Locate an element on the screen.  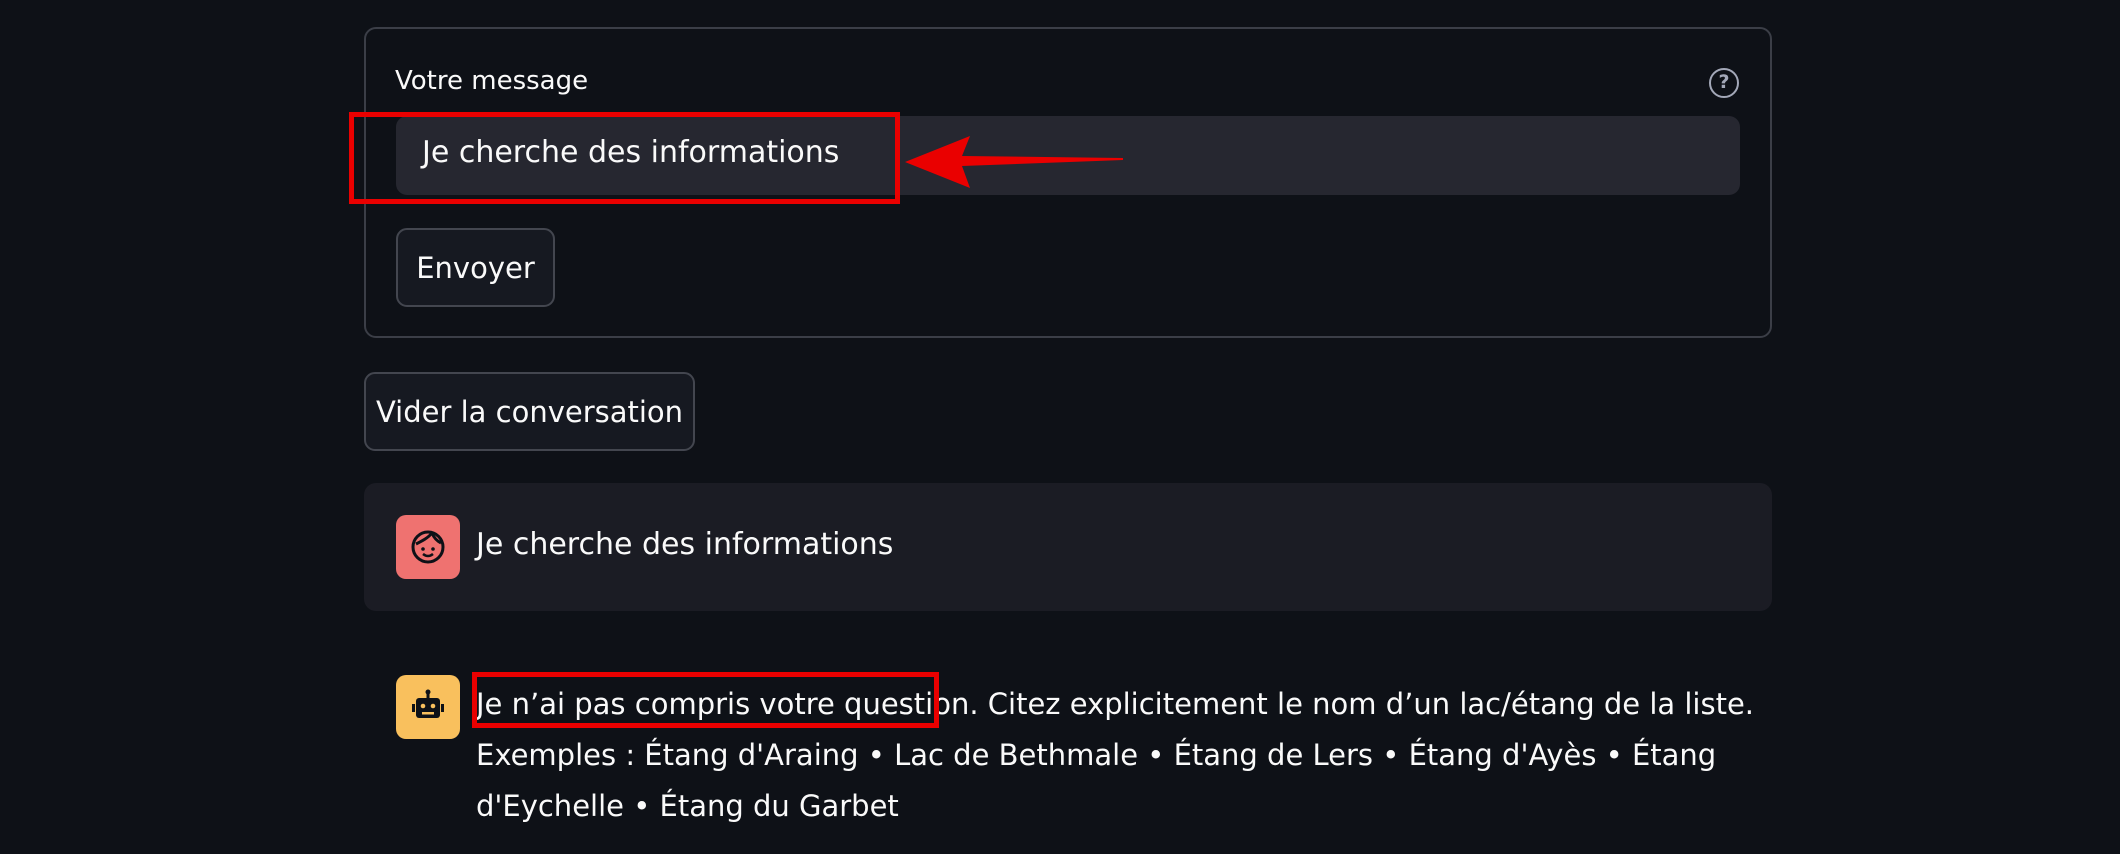
bot-avatar is located at coordinates (428, 707).